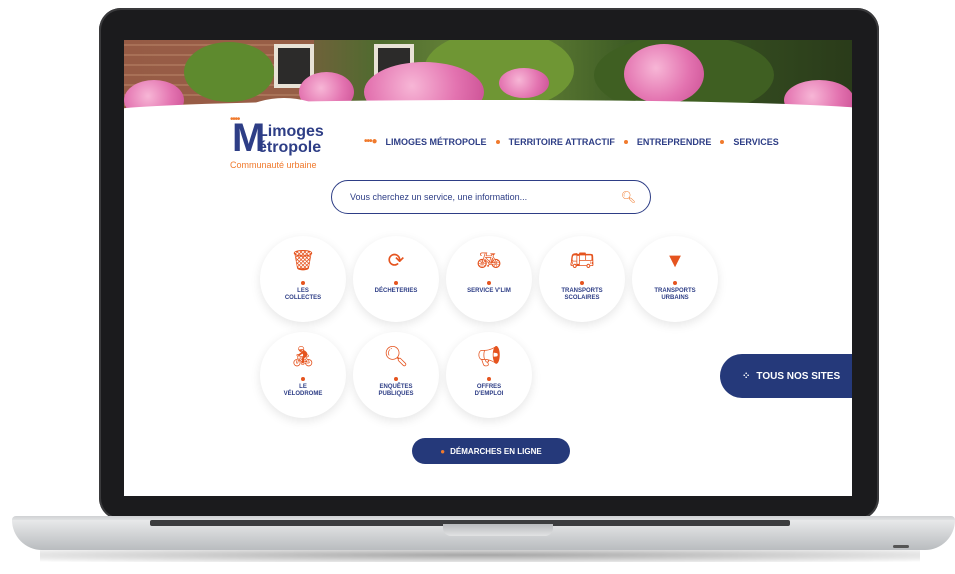 Image resolution: width=955 pixels, height=574 pixels. What do you see at coordinates (443, 451) in the screenshot?
I see `pin-icon: ●` at bounding box center [443, 451].